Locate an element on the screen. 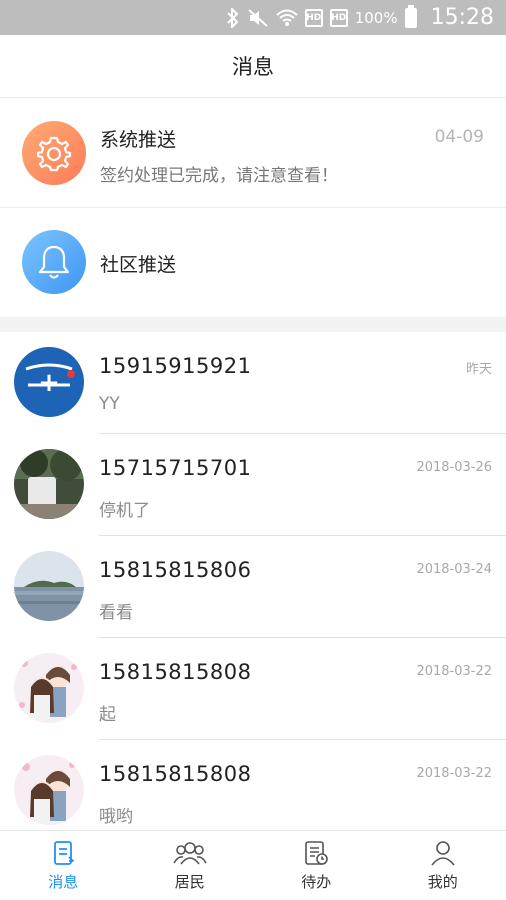 This screenshot has width=506, height=900. tab-messages: 消息 is located at coordinates (63, 865).